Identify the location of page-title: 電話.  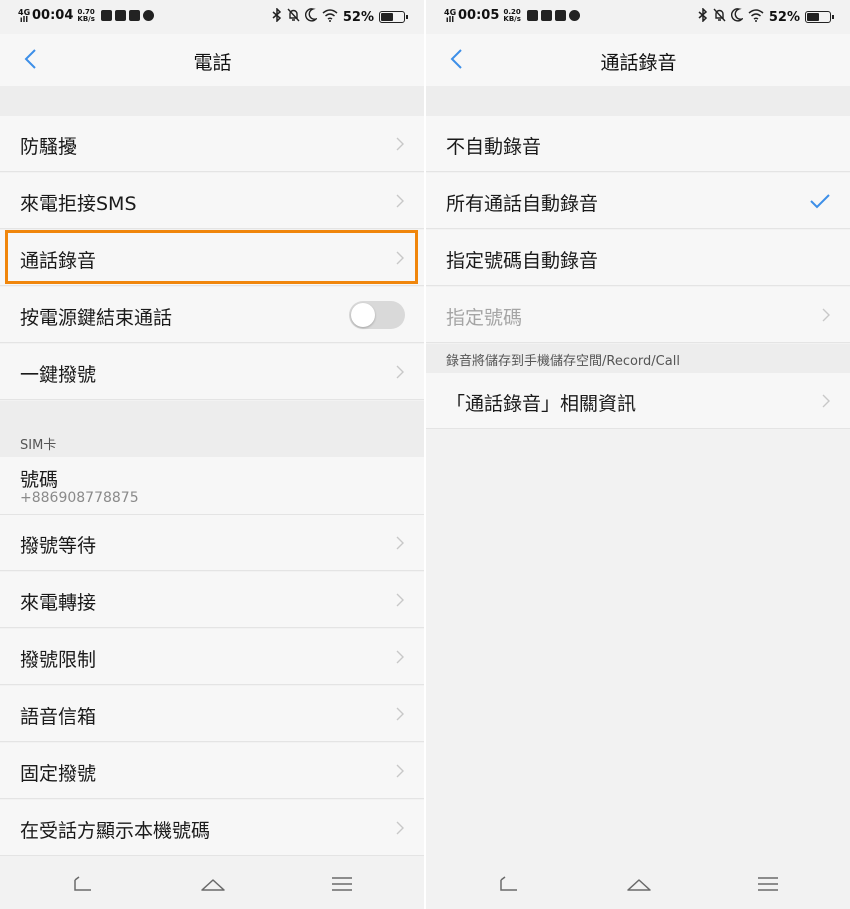
(212, 63).